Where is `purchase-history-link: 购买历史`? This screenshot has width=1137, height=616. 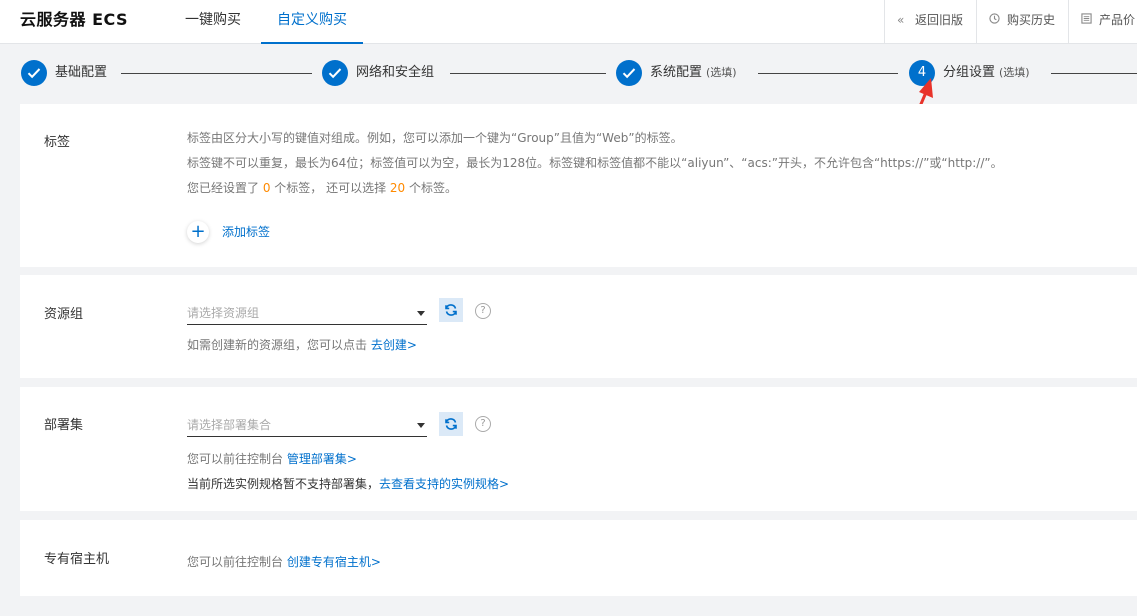
purchase-history-link: 购买历史 is located at coordinates (1022, 21).